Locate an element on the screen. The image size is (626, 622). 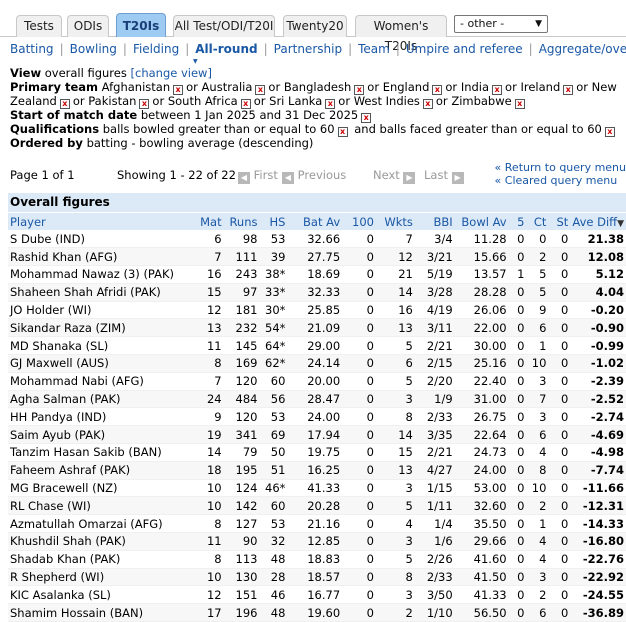
cell-runs: 169 is located at coordinates (241, 363).